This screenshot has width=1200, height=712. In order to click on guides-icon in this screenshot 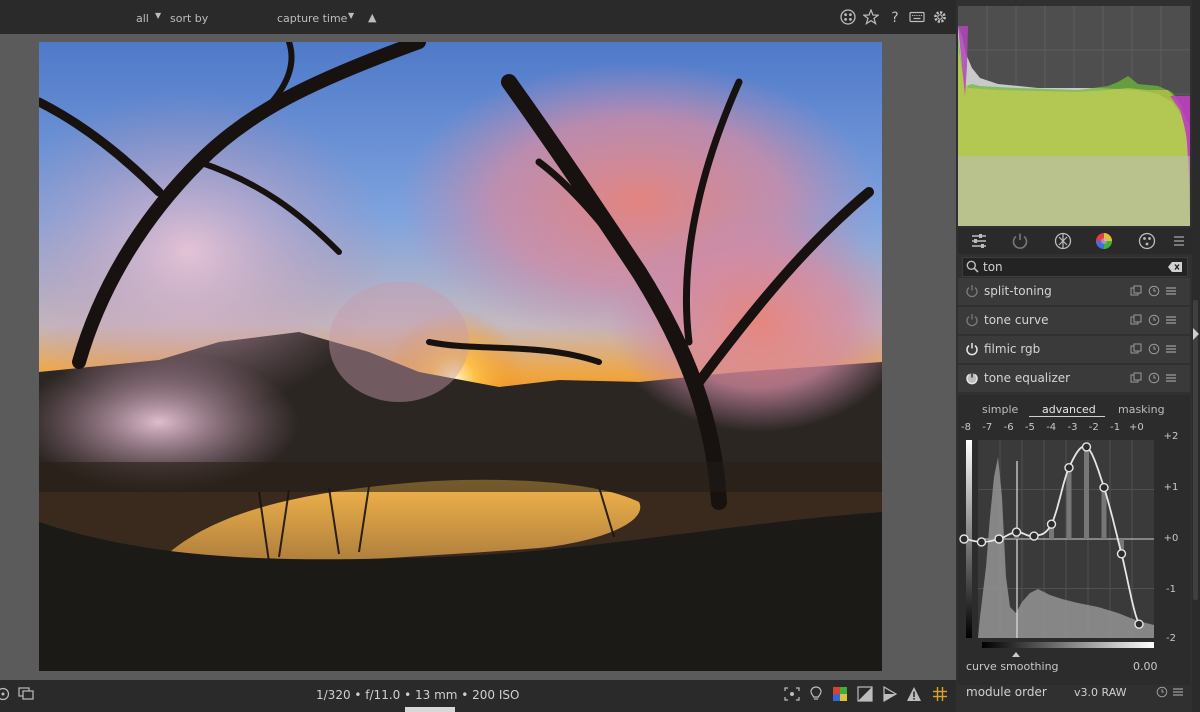, I will do `click(940, 694)`.